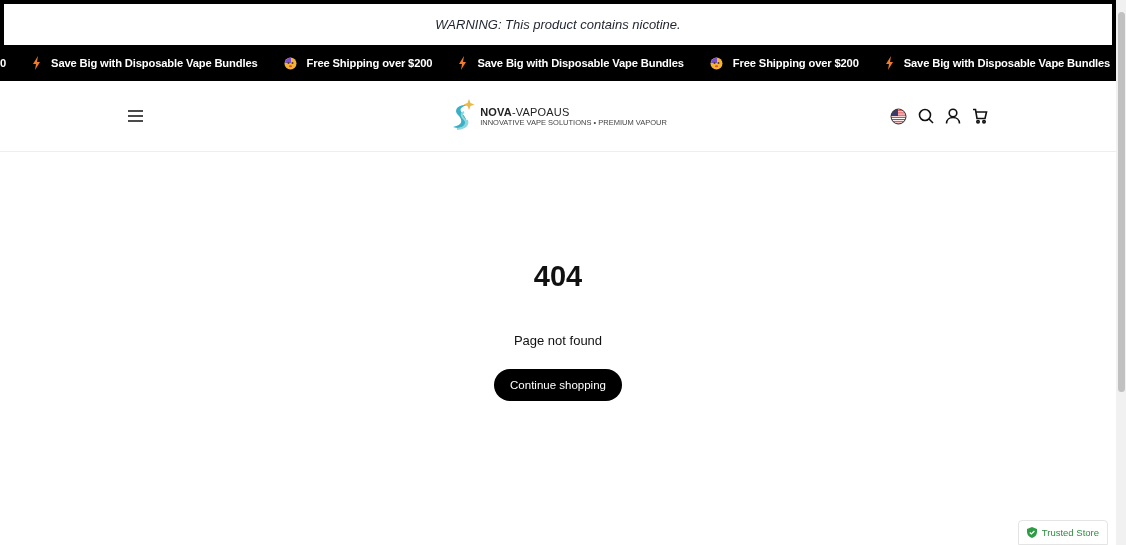  What do you see at coordinates (926, 116) in the screenshot?
I see `search-icon` at bounding box center [926, 116].